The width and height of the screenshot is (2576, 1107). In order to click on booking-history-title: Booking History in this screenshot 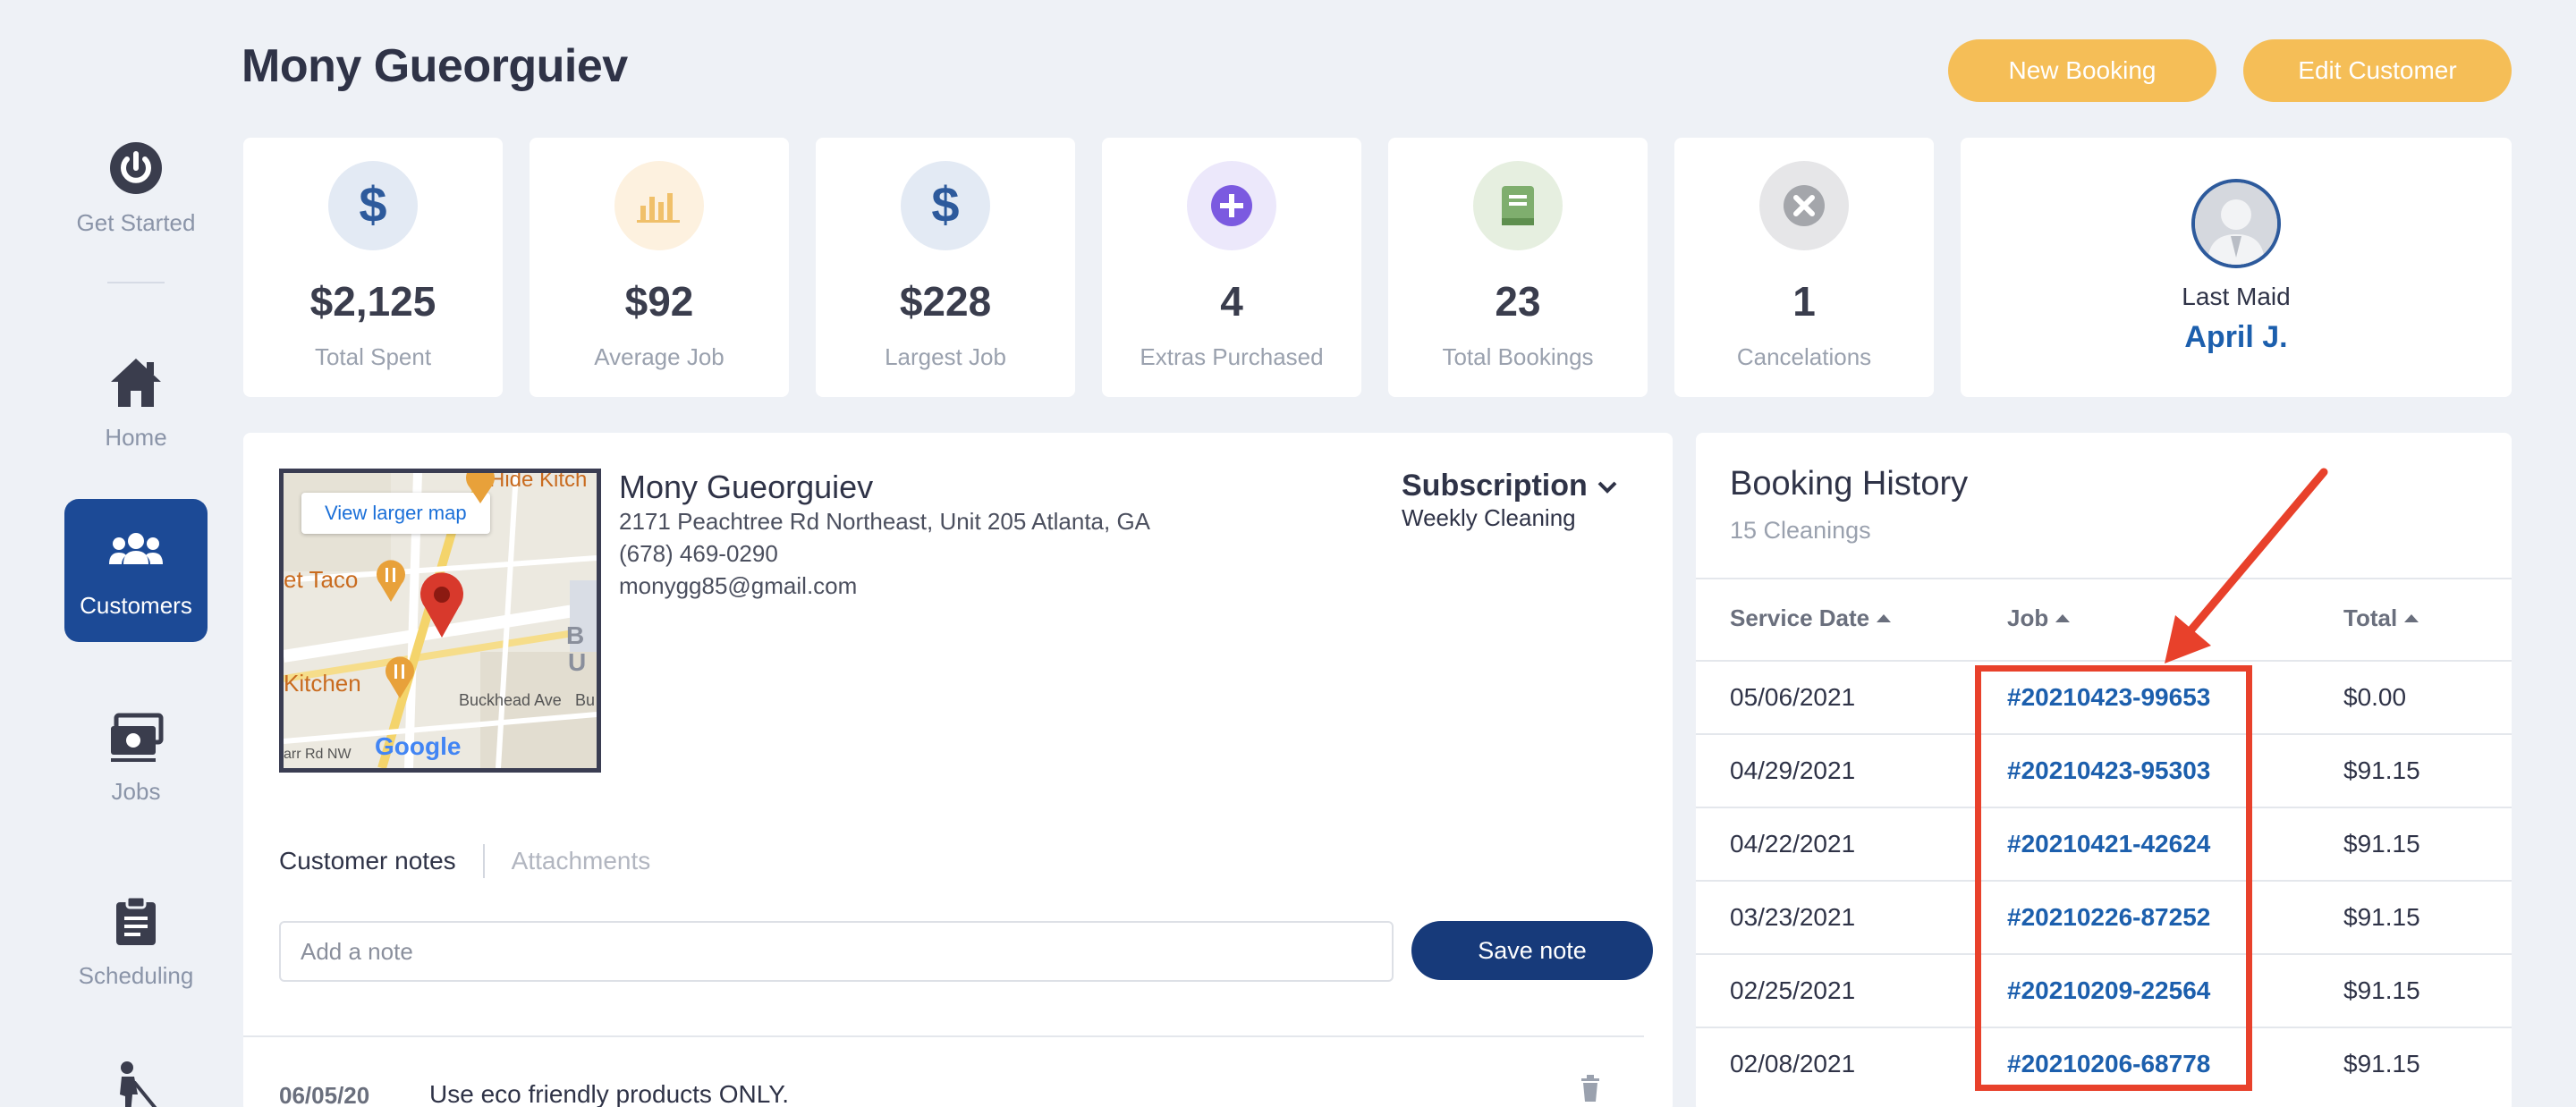, I will do `click(1849, 484)`.